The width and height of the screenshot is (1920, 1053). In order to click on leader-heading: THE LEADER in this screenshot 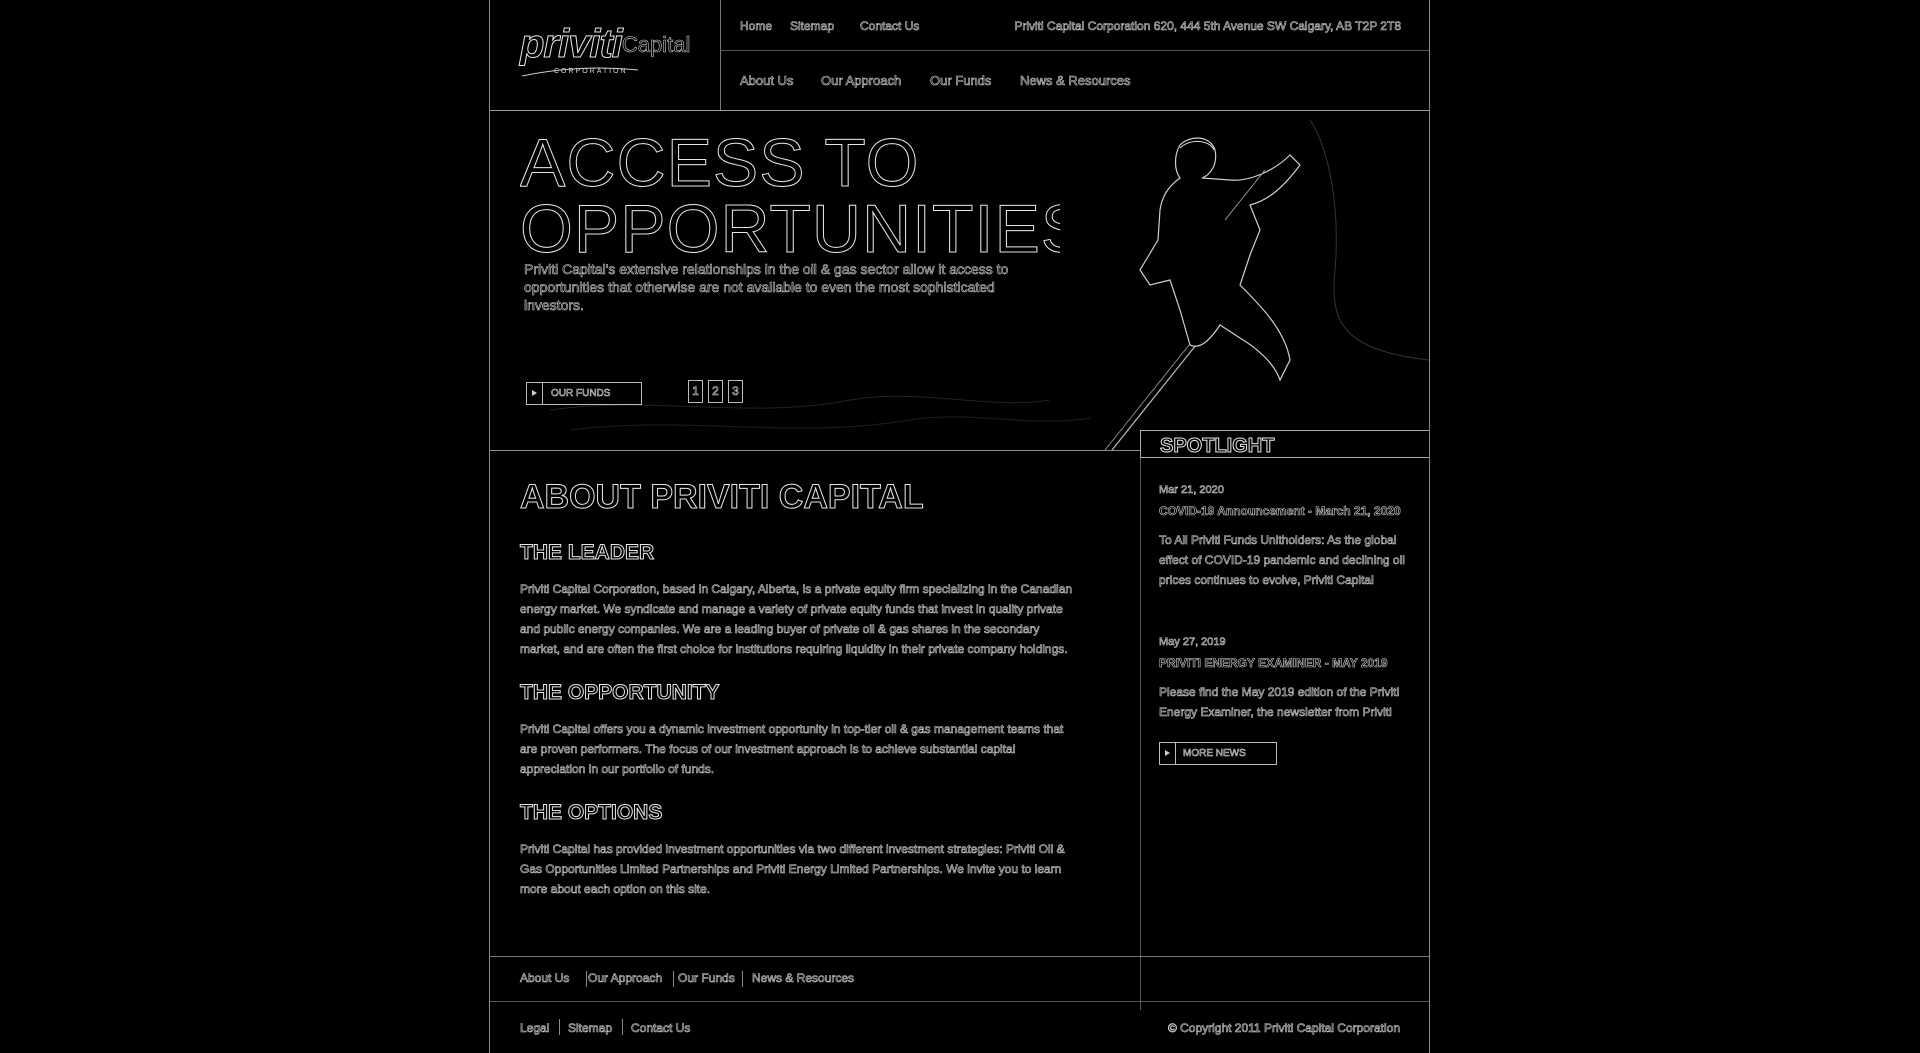, I will do `click(587, 553)`.